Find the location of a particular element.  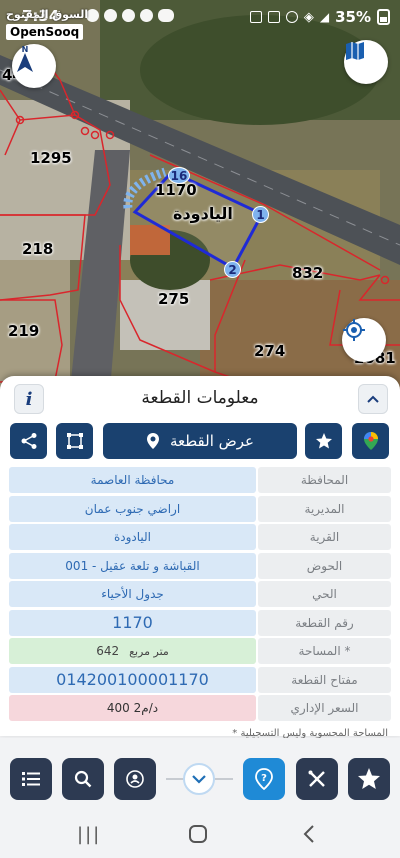

field-label: المساحة * is located at coordinates (324, 651).